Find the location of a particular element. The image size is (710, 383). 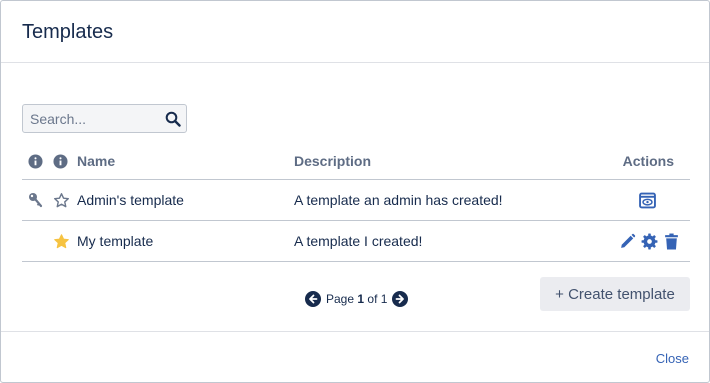

table-header: Name Description Actions is located at coordinates (356, 161).